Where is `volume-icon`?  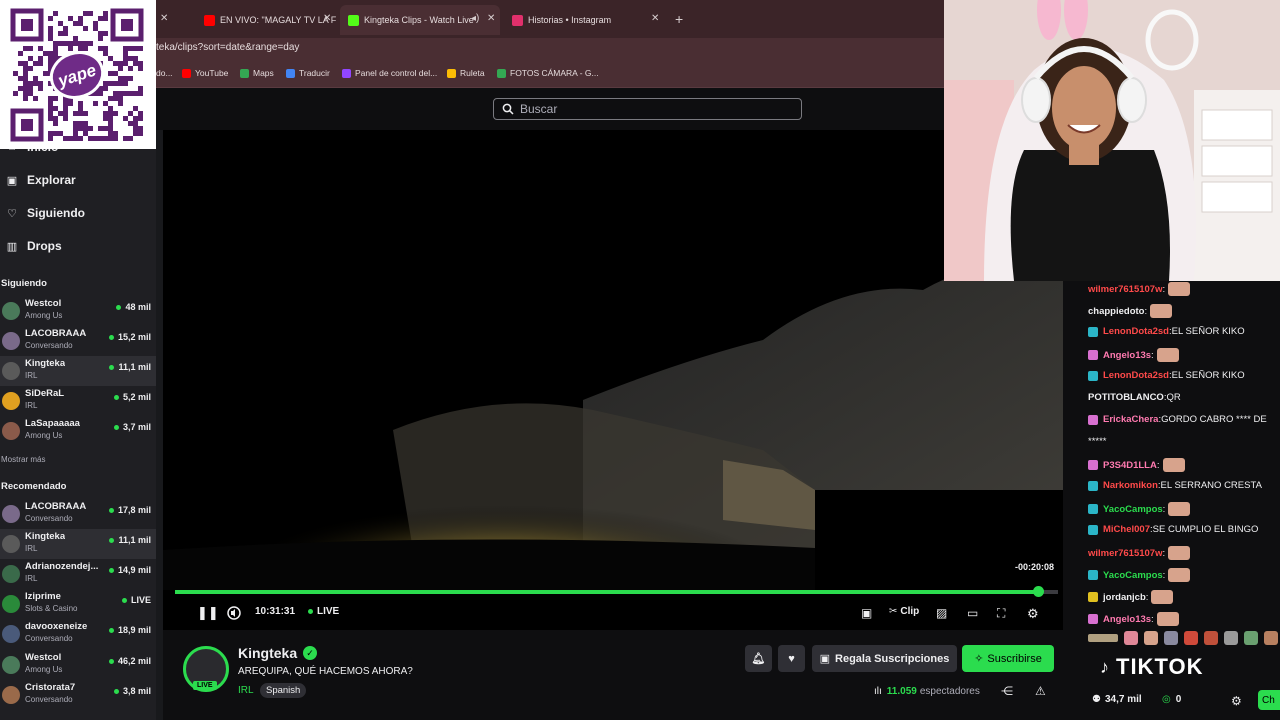
volume-icon is located at coordinates (234, 613).